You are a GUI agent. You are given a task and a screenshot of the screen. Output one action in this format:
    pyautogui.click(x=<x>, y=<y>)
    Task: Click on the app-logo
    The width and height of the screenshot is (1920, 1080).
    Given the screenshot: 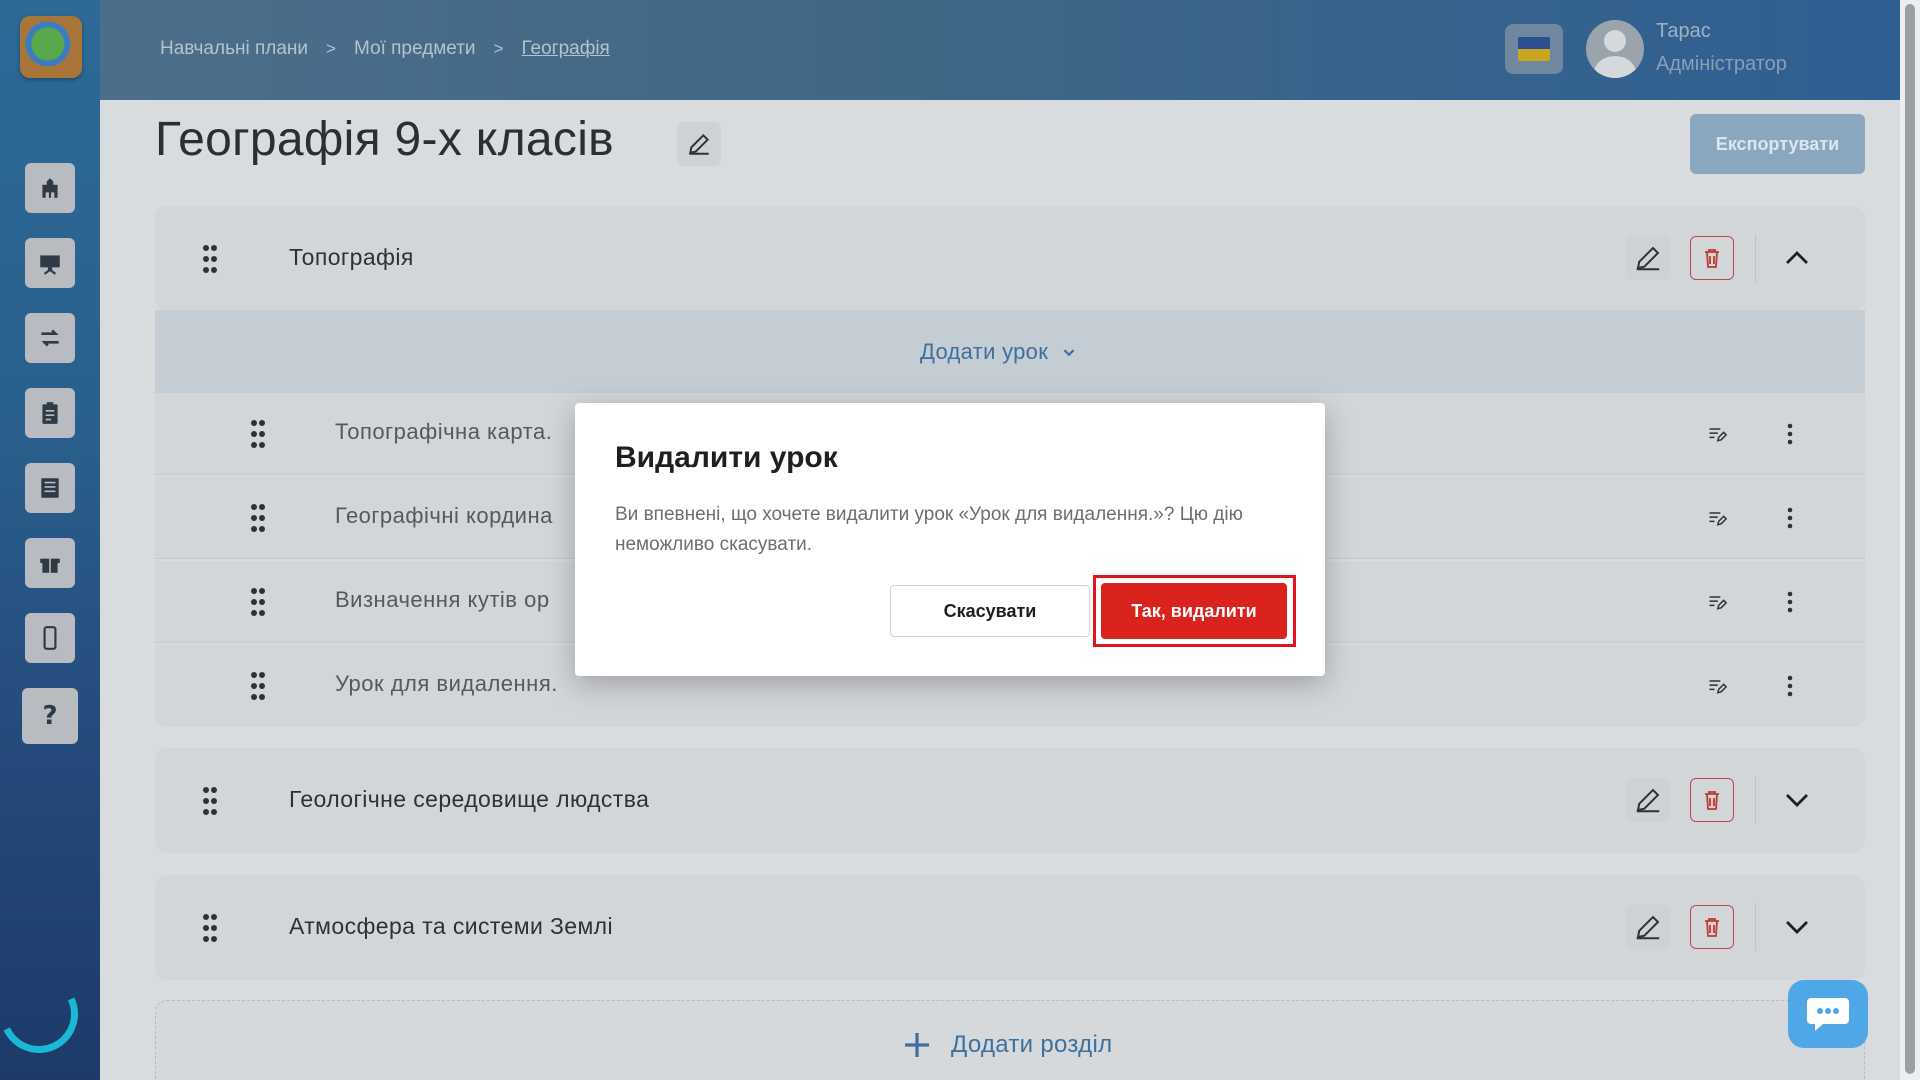 What is the action you would take?
    pyautogui.click(x=51, y=47)
    